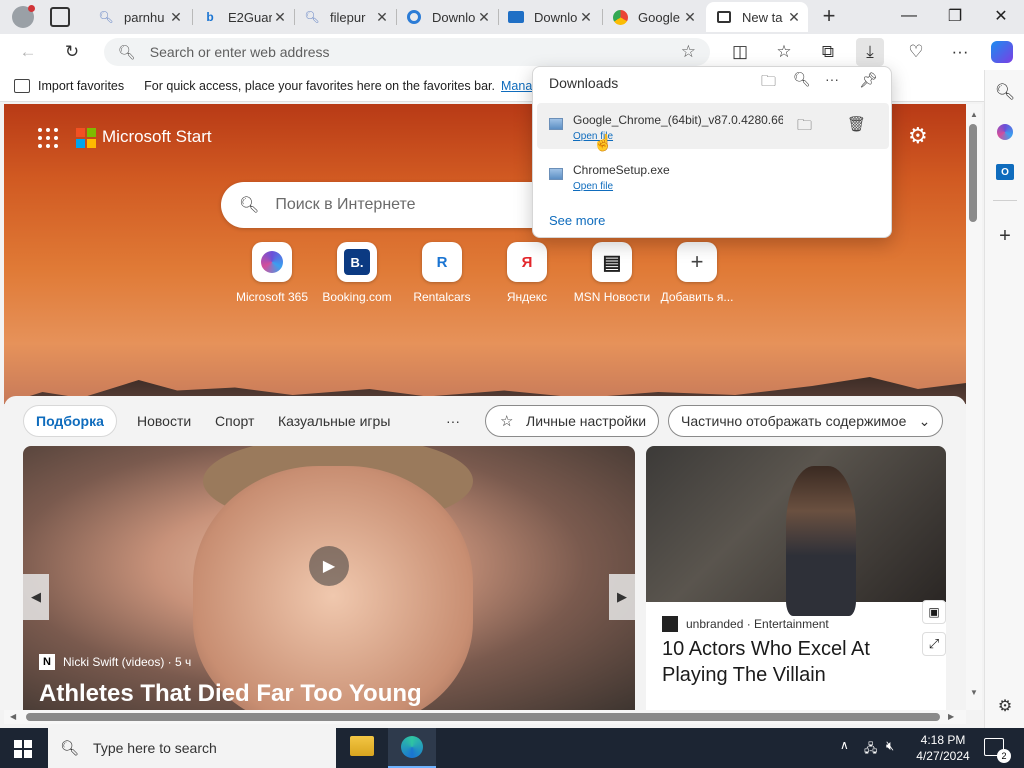  I want to click on add-sidebar-app-icon: +, so click(1005, 236).